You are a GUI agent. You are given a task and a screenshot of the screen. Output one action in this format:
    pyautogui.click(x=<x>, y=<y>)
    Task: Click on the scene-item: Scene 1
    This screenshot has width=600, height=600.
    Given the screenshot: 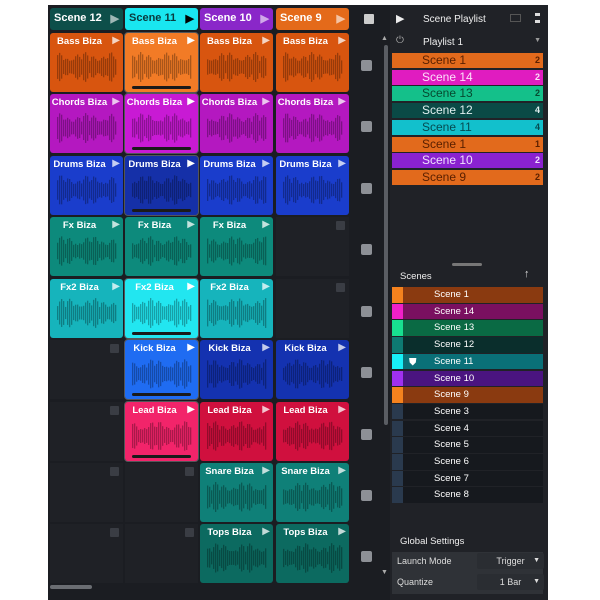 What is the action you would take?
    pyautogui.click(x=467, y=295)
    